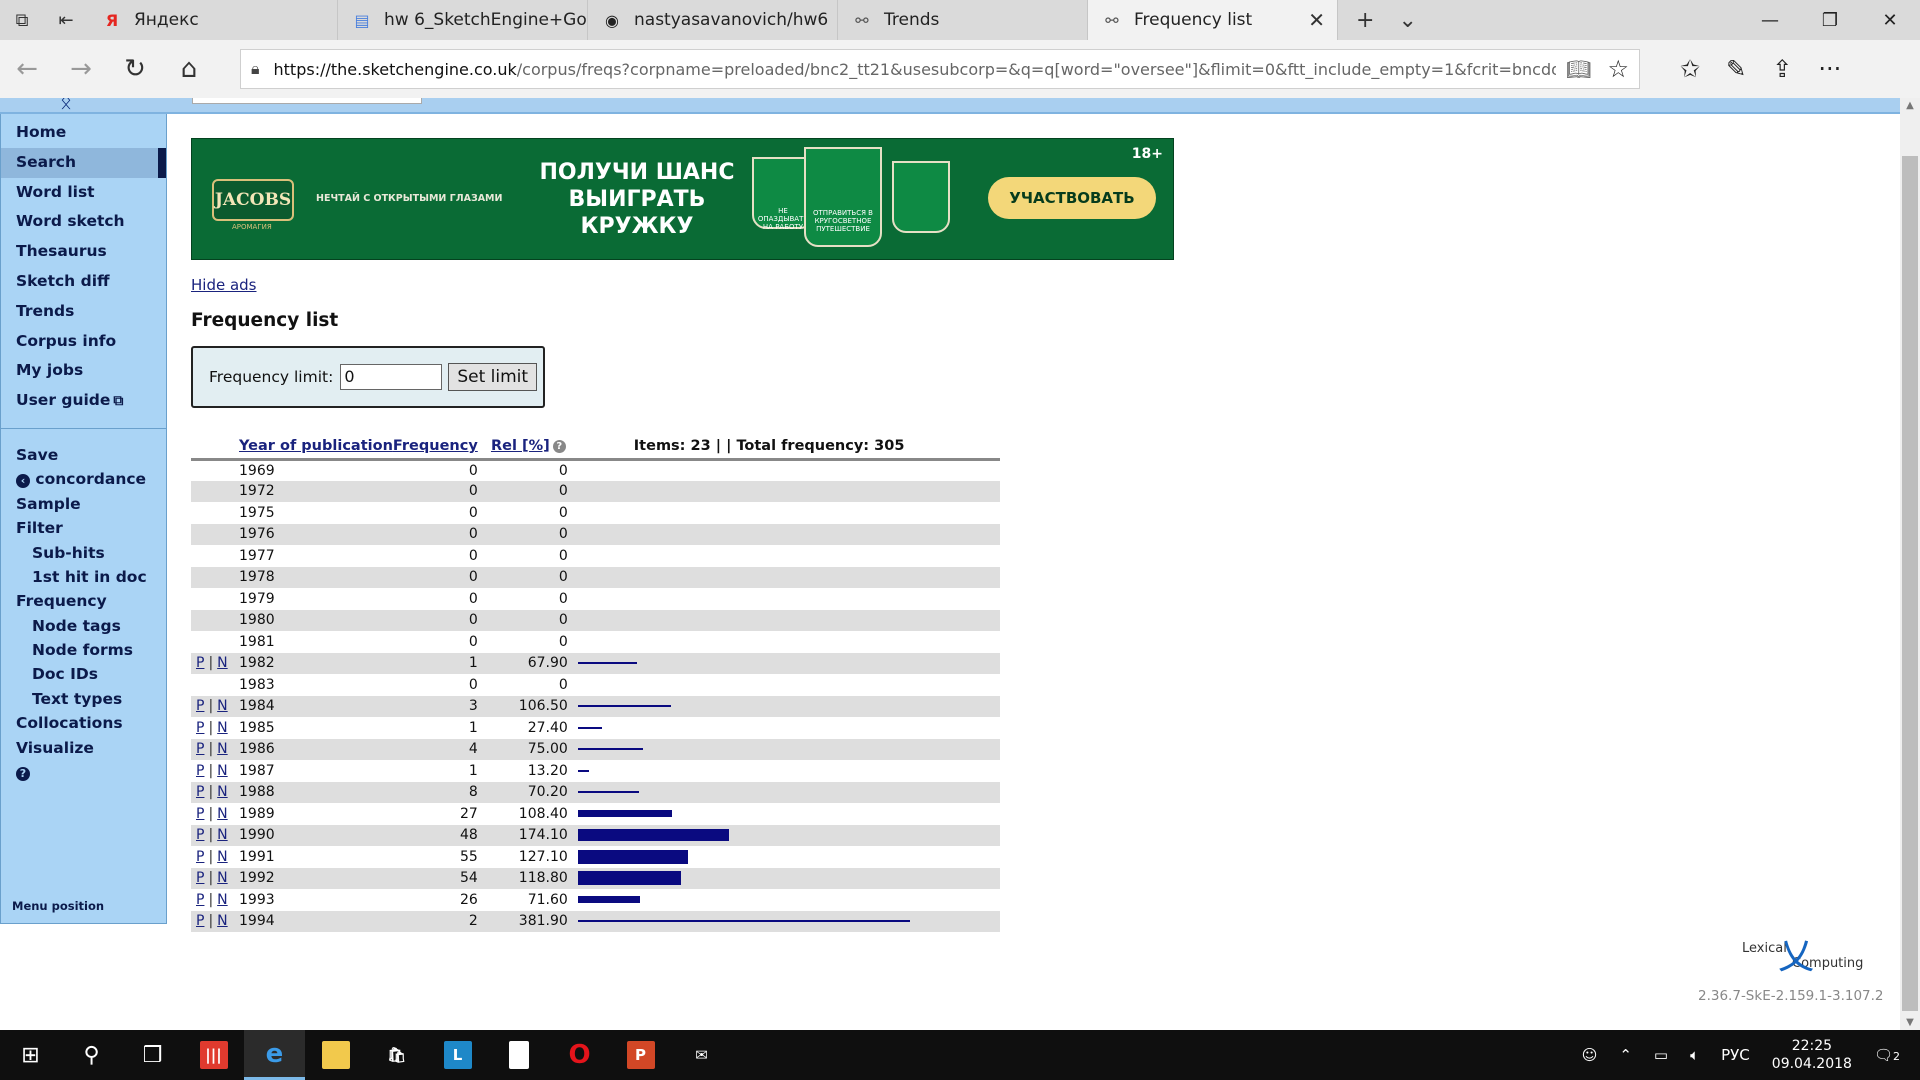 The image size is (1920, 1080). Describe the element at coordinates (640, 1055) in the screenshot. I see `taskbar-powerpoint: P` at that location.